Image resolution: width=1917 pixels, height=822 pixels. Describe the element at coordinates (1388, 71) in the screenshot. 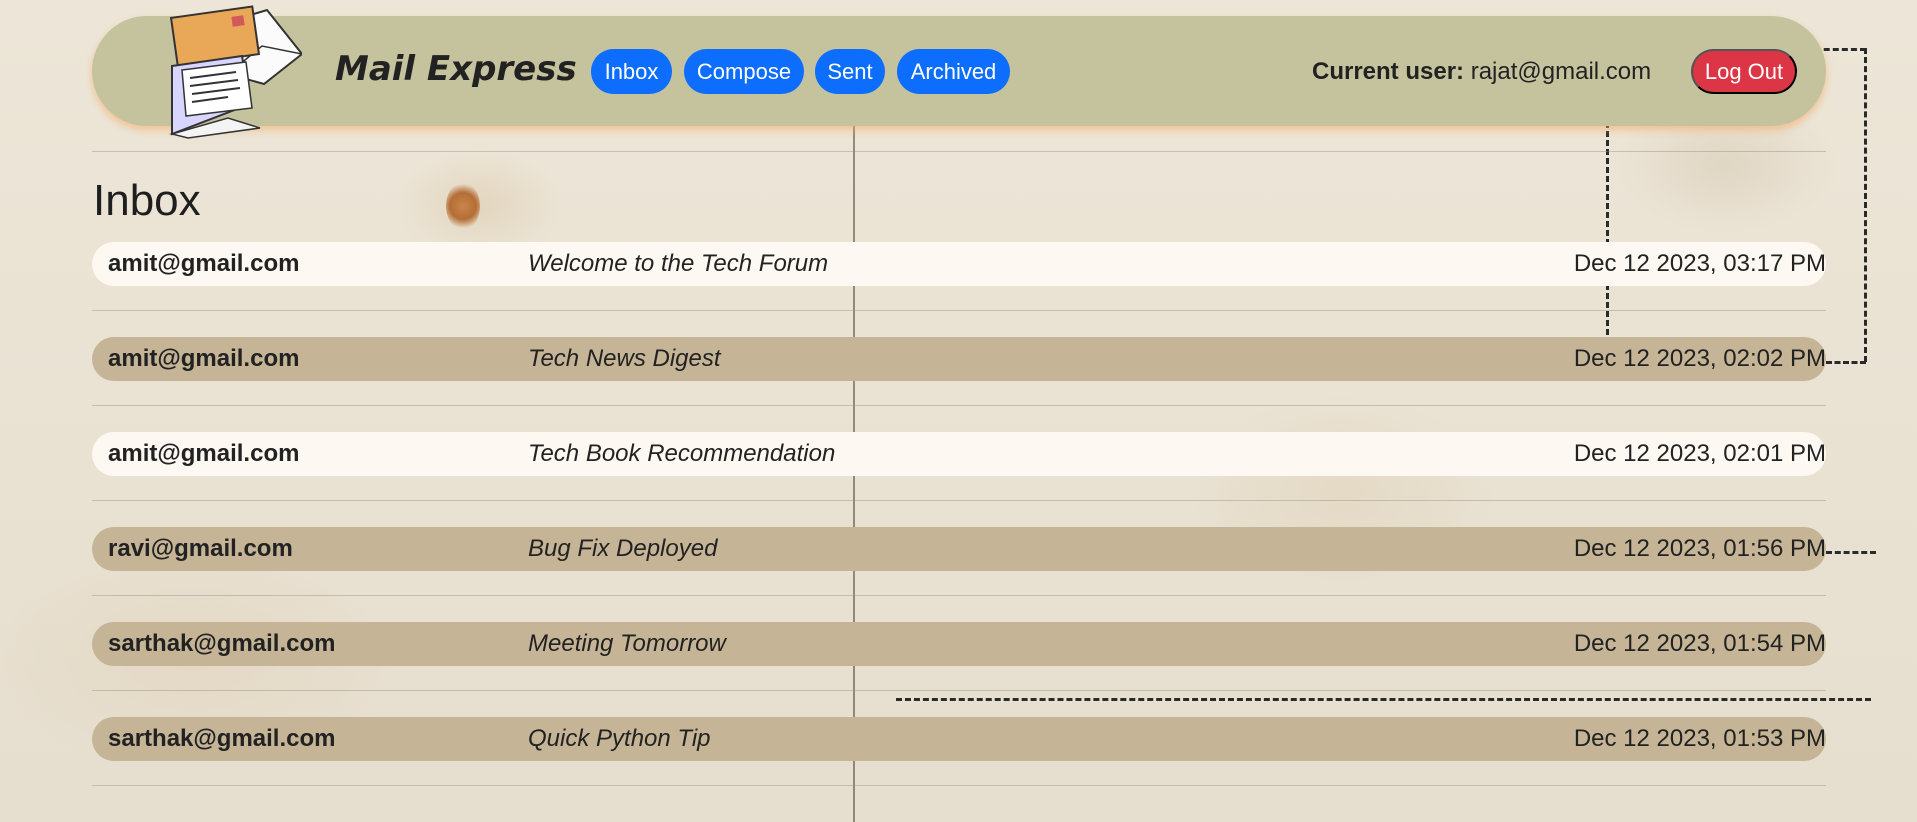

I see `current-user-label: Current user:` at that location.